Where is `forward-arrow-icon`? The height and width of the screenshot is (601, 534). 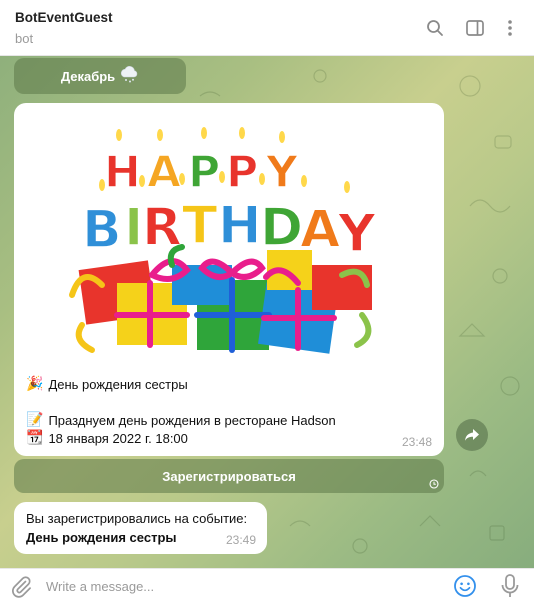
forward-arrow-icon is located at coordinates (472, 435).